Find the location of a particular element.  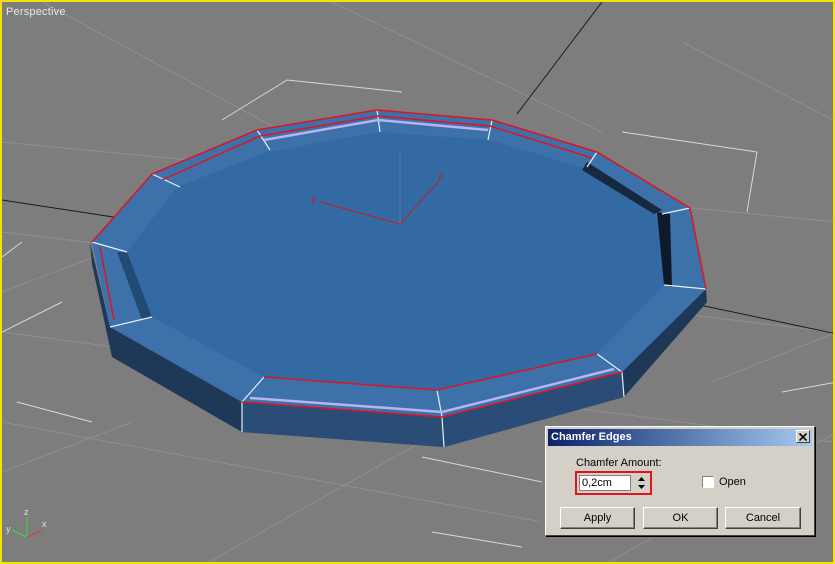

chamfer-amount-input: 0,2cm is located at coordinates (605, 483).